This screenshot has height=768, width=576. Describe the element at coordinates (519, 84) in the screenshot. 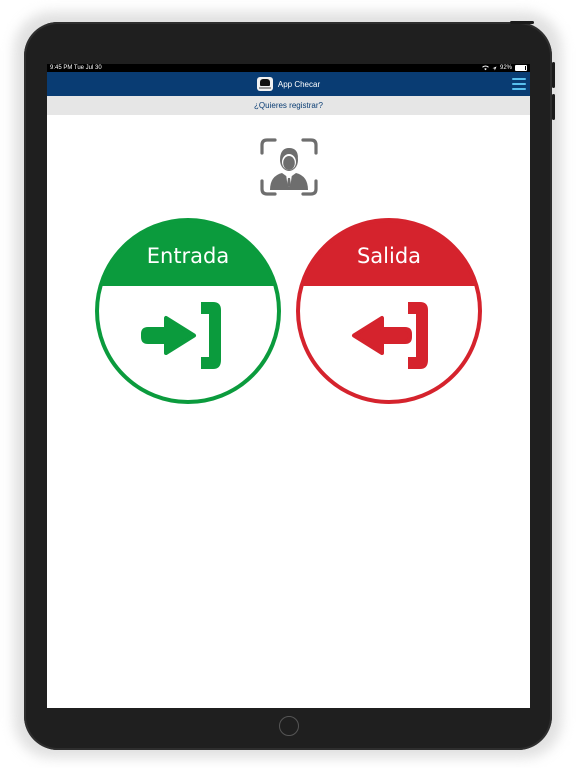

I see `hamburger-menu-icon` at that location.